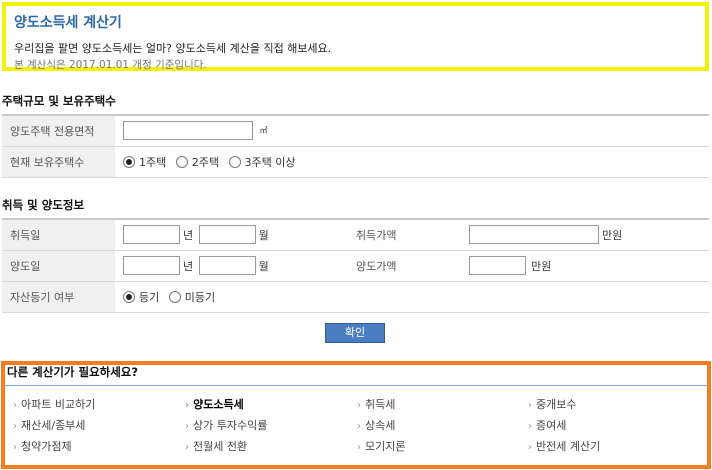 This screenshot has width=712, height=470. What do you see at coordinates (271, 426) in the screenshot?
I see `calculator-link: › 상가 투자수익률` at bounding box center [271, 426].